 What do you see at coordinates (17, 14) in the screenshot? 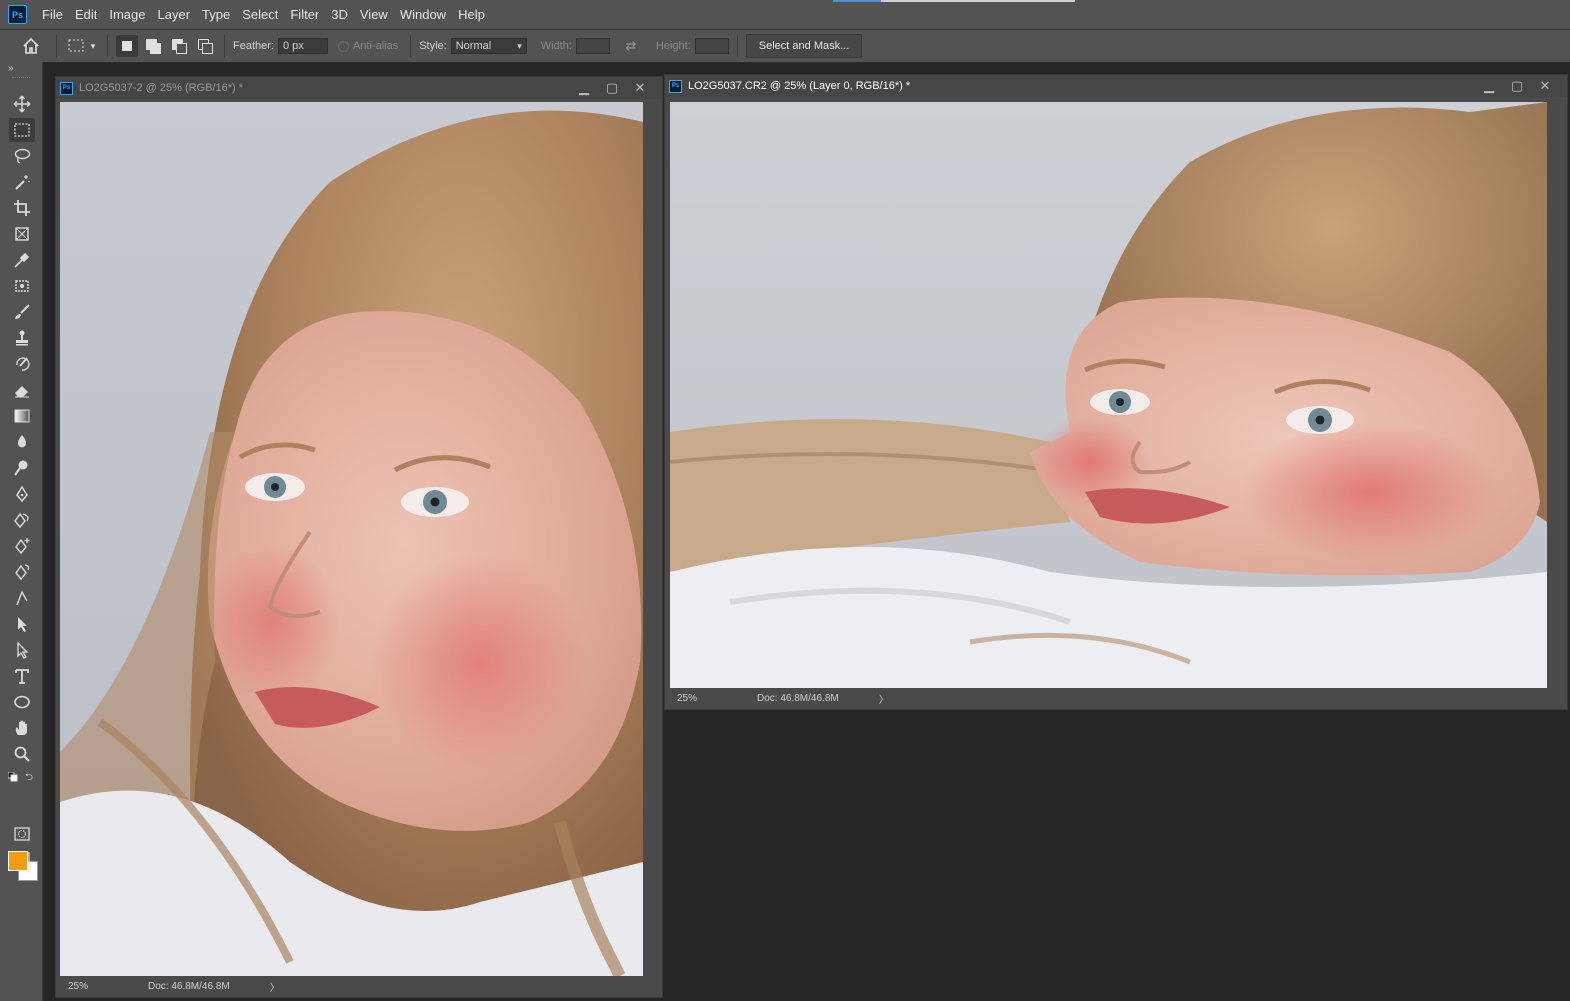
I see `photoshop-logo-icon: Ps` at bounding box center [17, 14].